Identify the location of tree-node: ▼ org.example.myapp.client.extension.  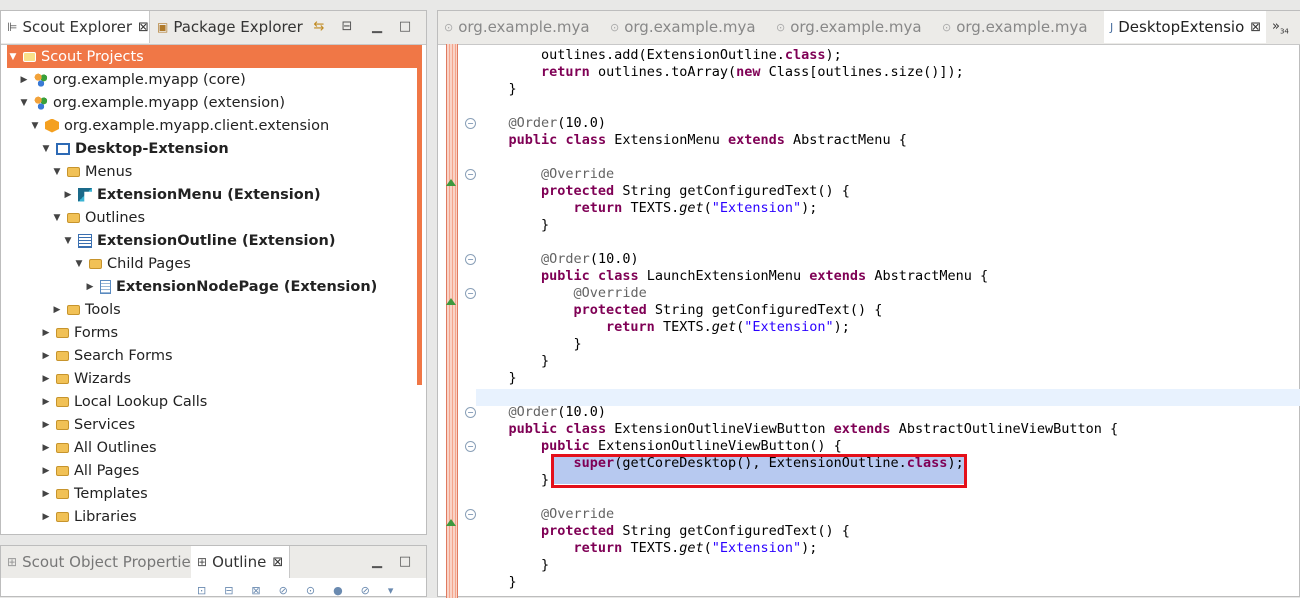
(179, 125).